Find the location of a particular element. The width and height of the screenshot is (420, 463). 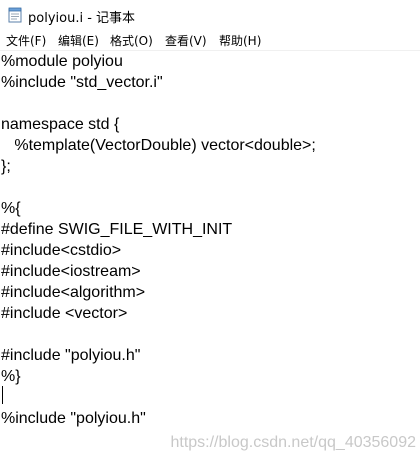

menu-format: 格式(O) is located at coordinates (131, 40).